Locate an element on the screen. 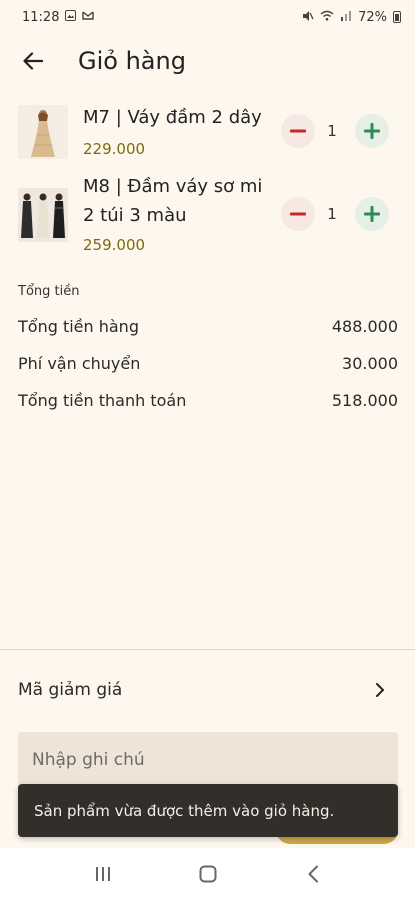  app-bar: Giỏ hàng is located at coordinates (207, 61).